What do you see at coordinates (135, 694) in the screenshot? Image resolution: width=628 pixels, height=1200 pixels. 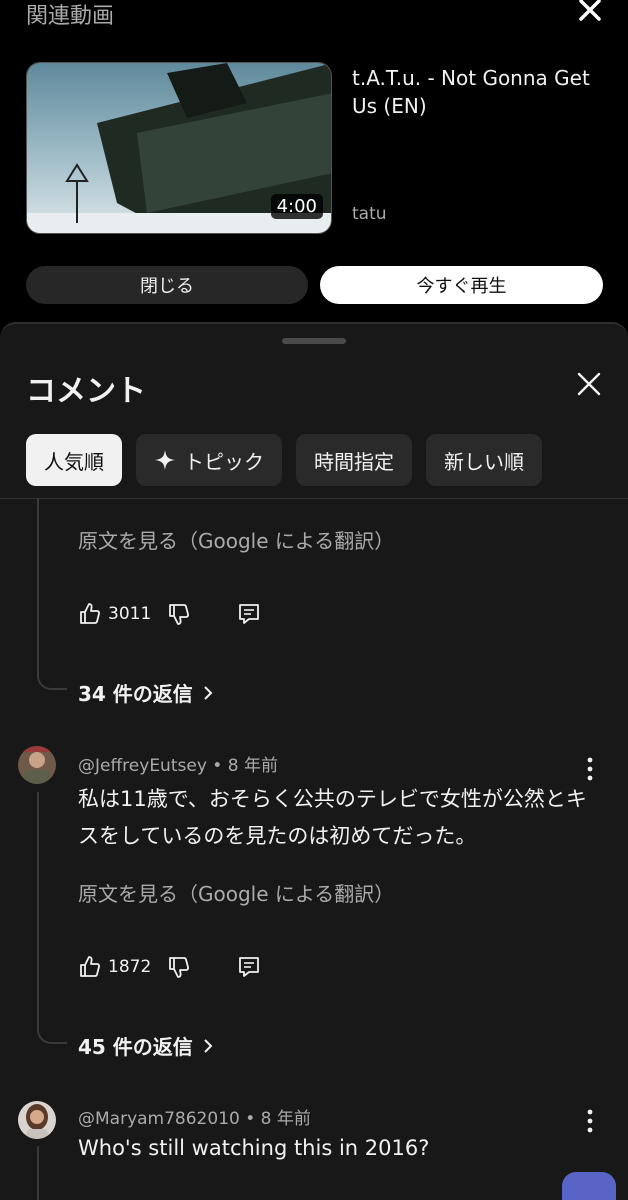 I see `replies-label: 34 件の返信` at bounding box center [135, 694].